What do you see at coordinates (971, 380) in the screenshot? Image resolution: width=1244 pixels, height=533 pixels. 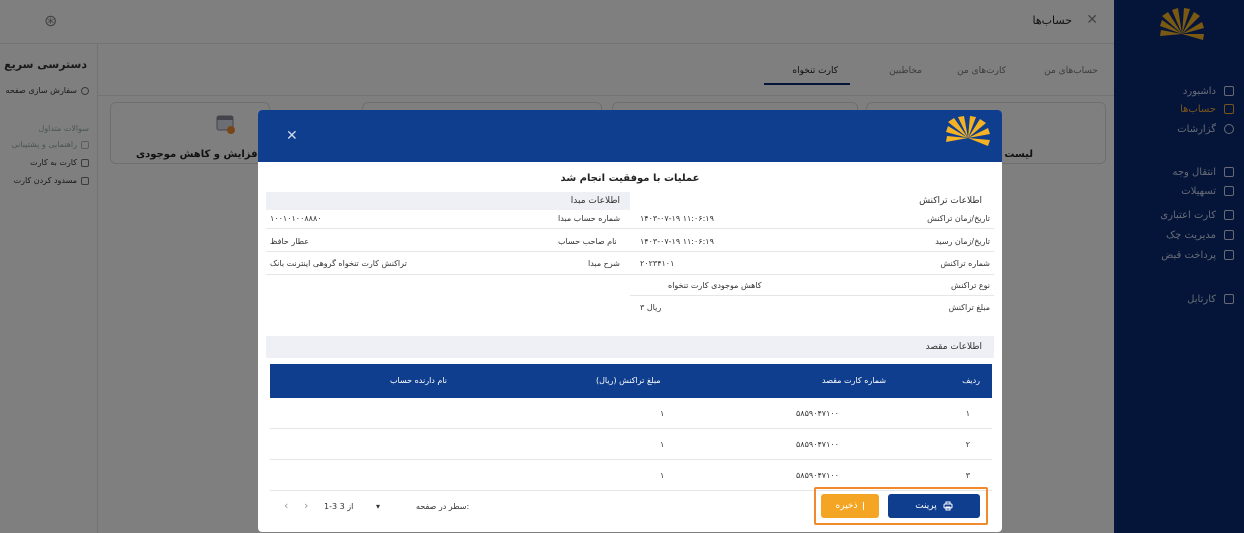 I see `col-header-row: ردیف` at bounding box center [971, 380].